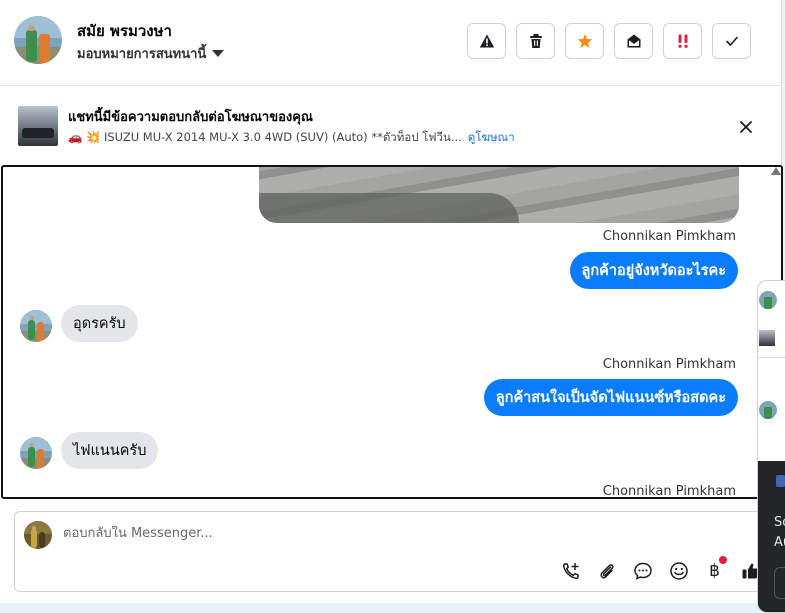 Image resolution: width=785 pixels, height=613 pixels. Describe the element at coordinates (660, 569) in the screenshot. I see `composer-toolbar: ฿` at that location.